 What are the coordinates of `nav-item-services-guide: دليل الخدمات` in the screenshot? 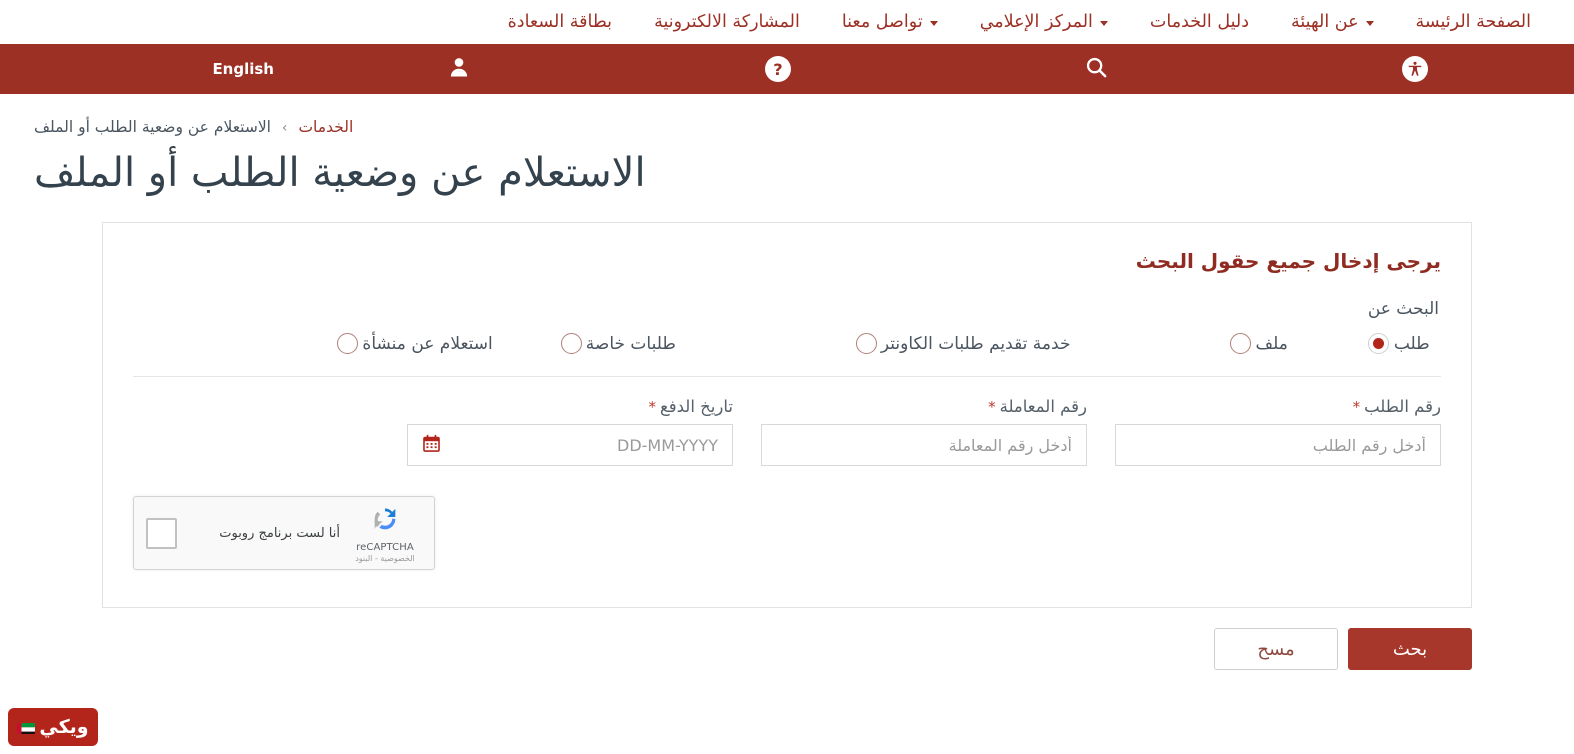 It's located at (1199, 22).